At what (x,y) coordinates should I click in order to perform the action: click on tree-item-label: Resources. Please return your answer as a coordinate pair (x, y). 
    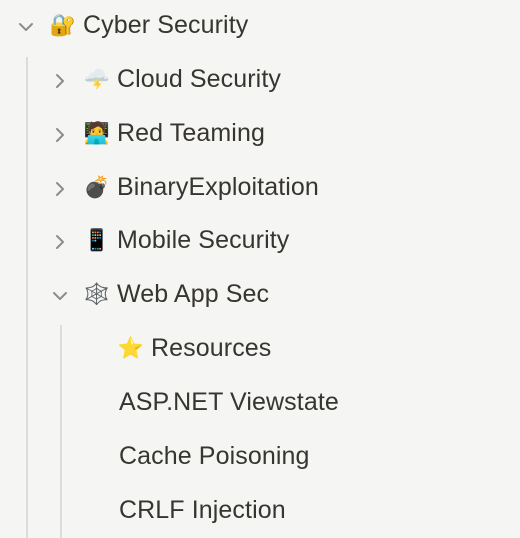
    Looking at the image, I should click on (211, 348).